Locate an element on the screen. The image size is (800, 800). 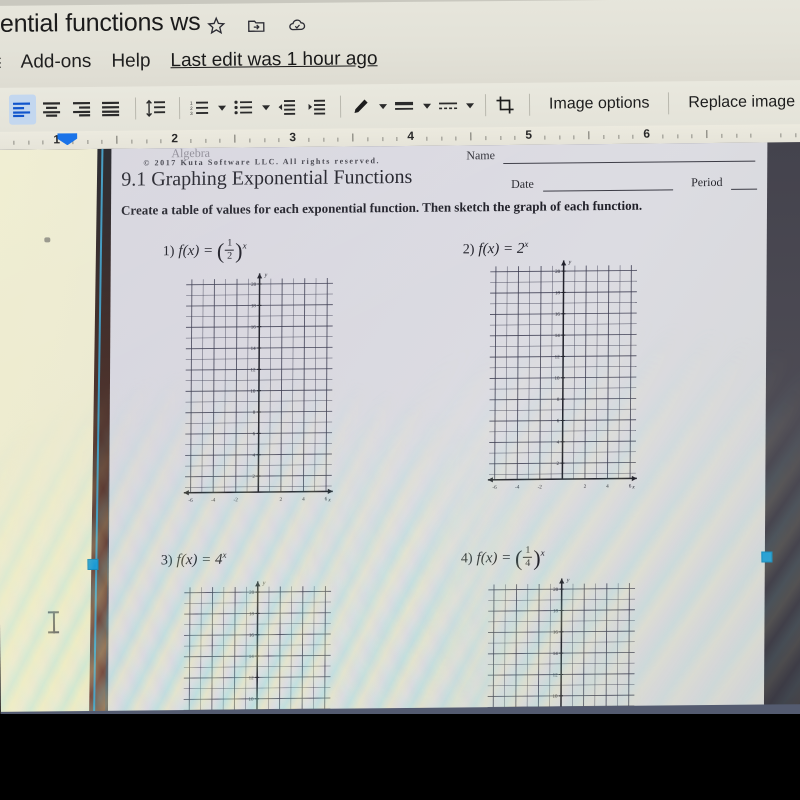
numbered-list-chevron-down-icon is located at coordinates (223, 108).